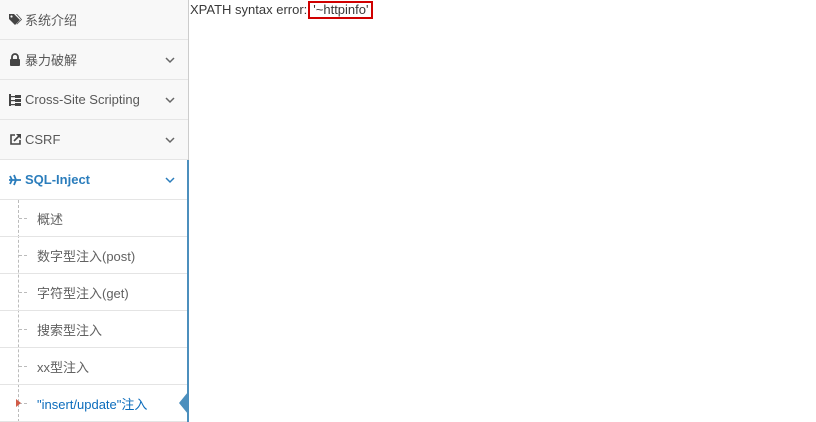 The image size is (816, 422). I want to click on active-caret-icon, so click(18, 403).